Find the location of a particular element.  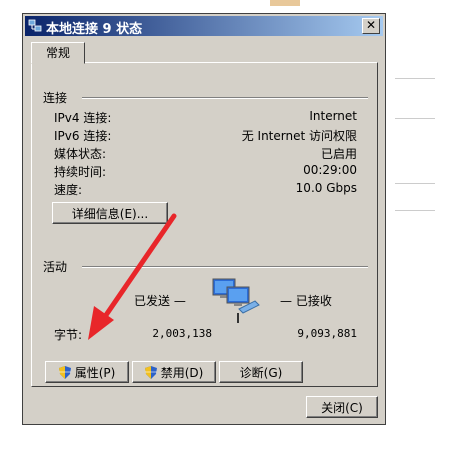

tab-general-label: 常规 is located at coordinates (57, 53).